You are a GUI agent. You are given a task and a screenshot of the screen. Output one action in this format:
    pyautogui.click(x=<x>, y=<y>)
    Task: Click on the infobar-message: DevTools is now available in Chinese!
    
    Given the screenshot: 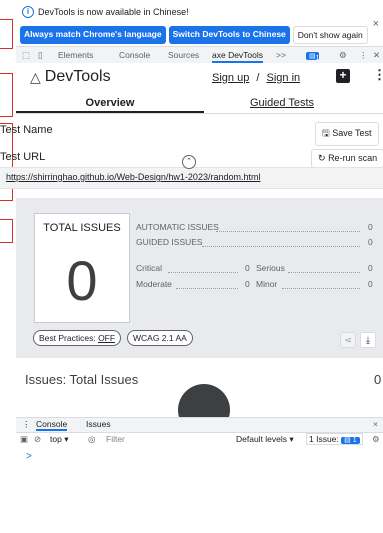 What is the action you would take?
    pyautogui.click(x=113, y=12)
    